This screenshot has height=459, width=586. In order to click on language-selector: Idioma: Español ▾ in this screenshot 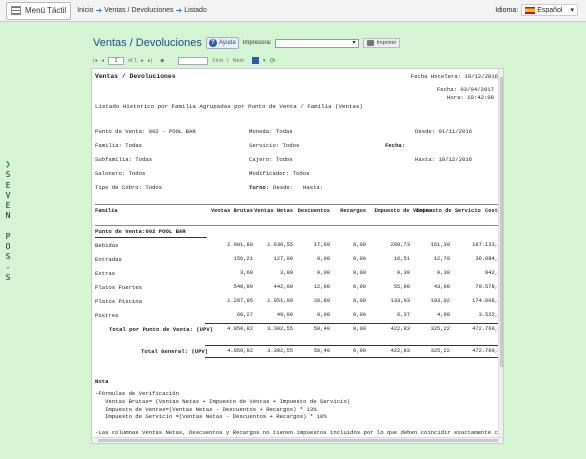, I will do `click(536, 10)`.